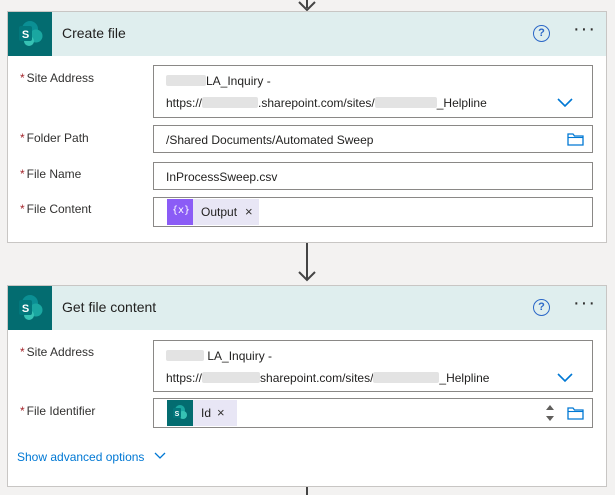  I want to click on stepper-icon, so click(550, 413).